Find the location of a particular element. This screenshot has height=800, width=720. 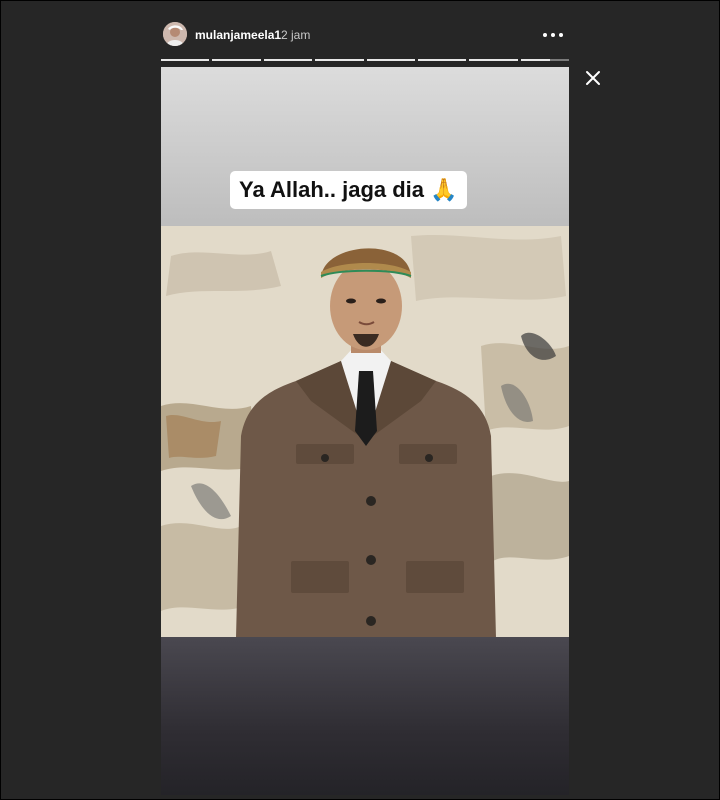

post-timestamp: 2 jam is located at coordinates (296, 35).